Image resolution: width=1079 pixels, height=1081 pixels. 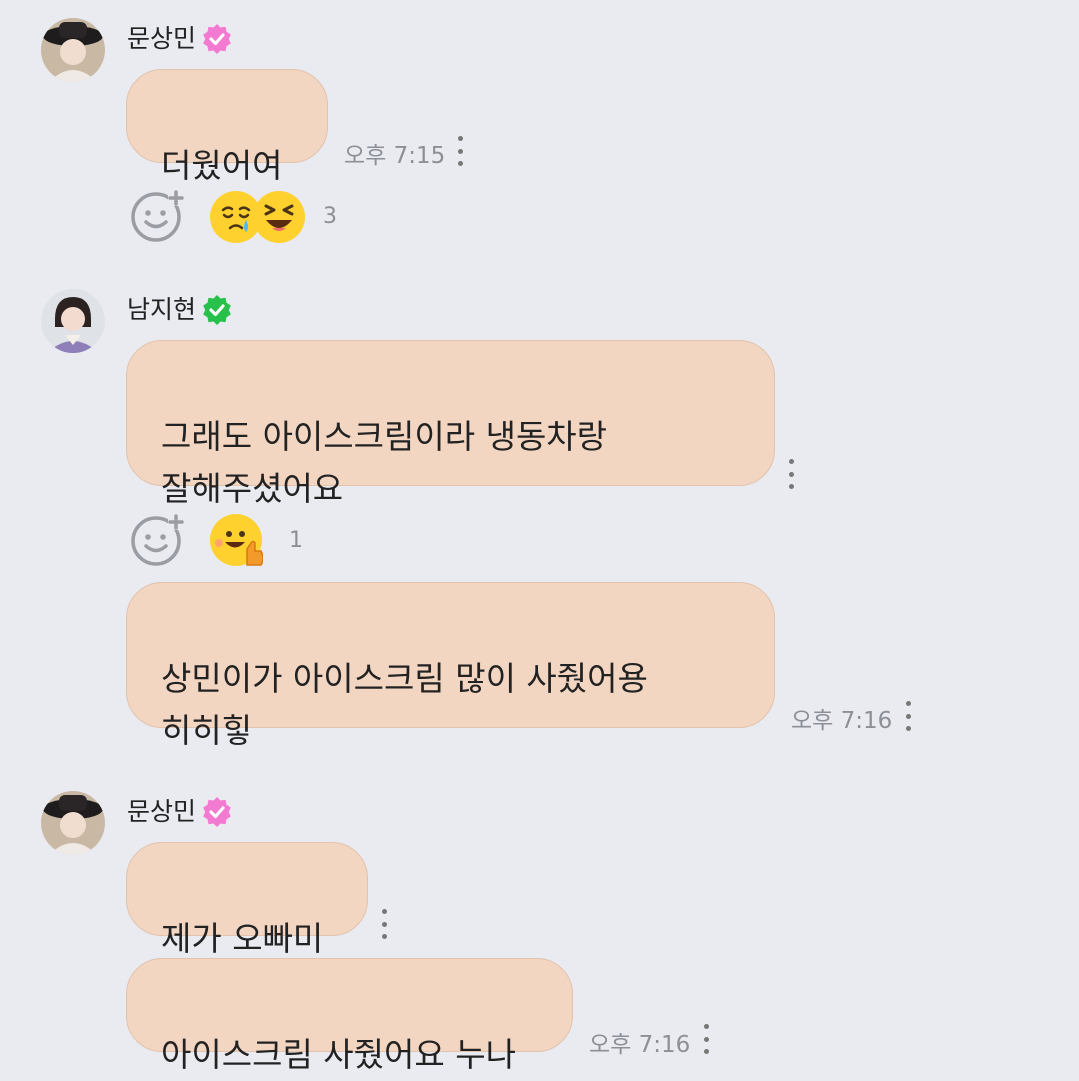 What do you see at coordinates (227, 127) in the screenshot?
I see `message-bubble: 더웠어여` at bounding box center [227, 127].